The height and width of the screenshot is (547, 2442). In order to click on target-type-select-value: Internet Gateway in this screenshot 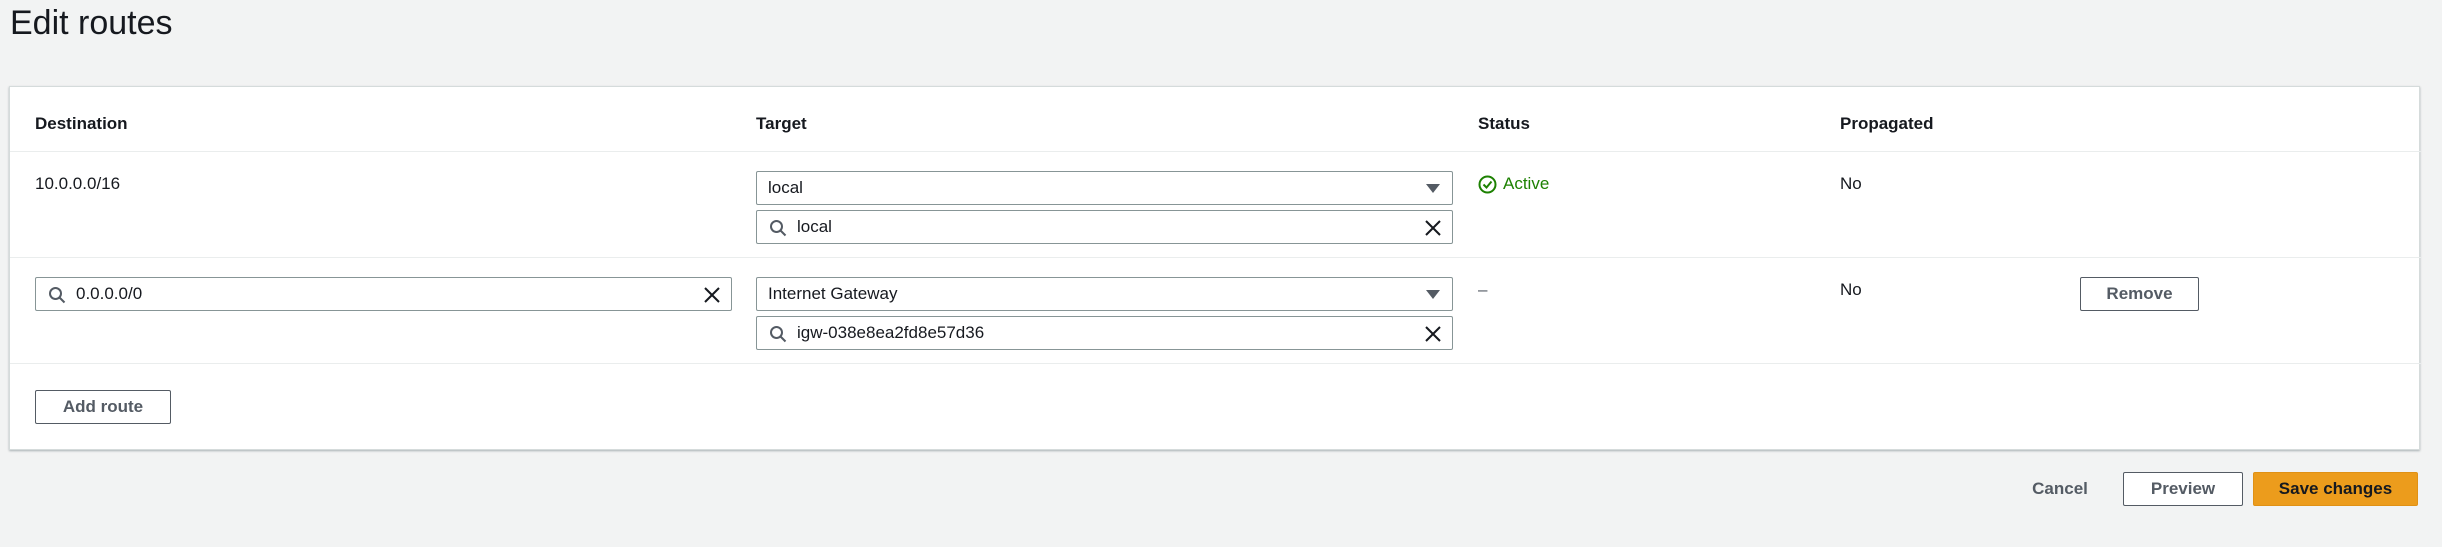, I will do `click(833, 293)`.